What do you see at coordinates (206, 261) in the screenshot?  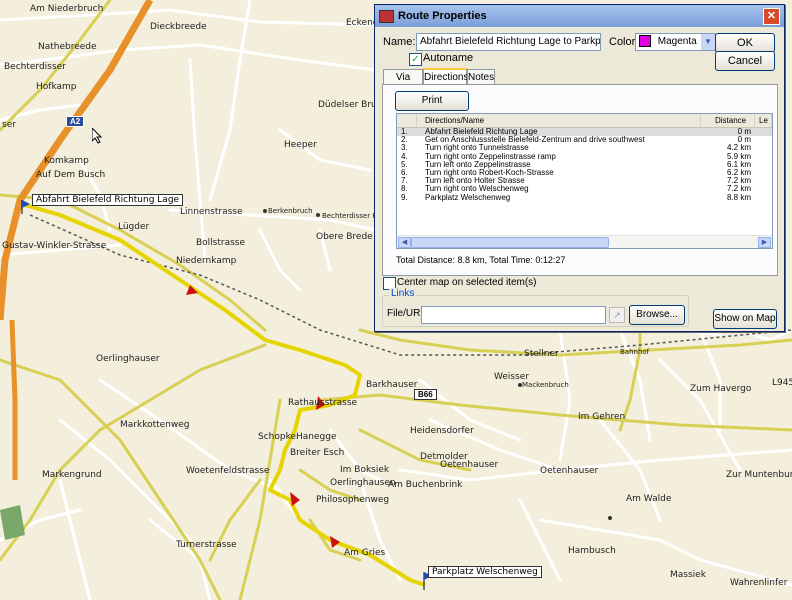 I see `map-label: Niedernkamp` at bounding box center [206, 261].